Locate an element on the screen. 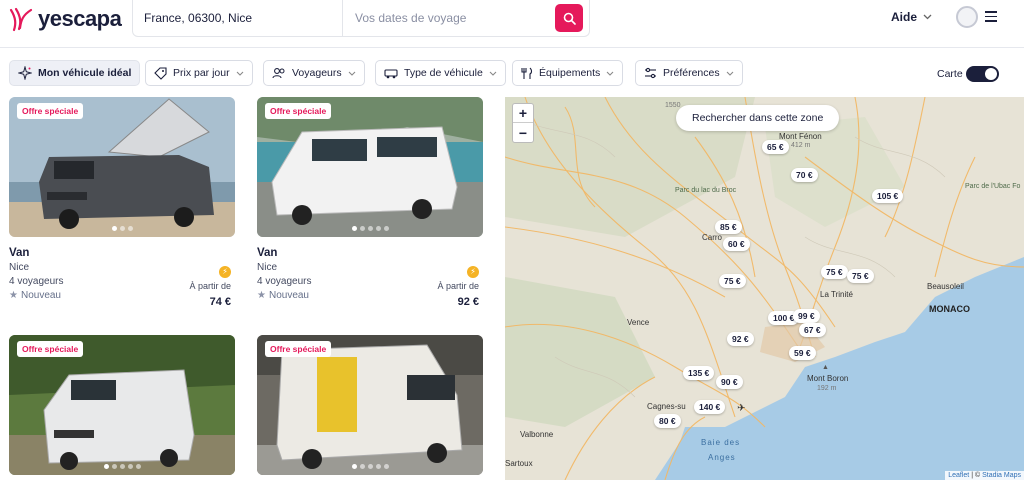 This screenshot has height=480, width=1024. van-icon is located at coordinates (391, 73).